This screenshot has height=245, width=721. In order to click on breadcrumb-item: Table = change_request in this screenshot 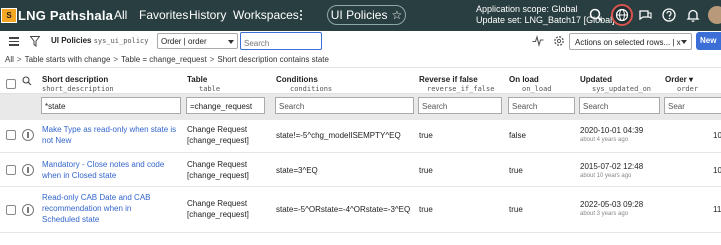, I will do `click(164, 59)`.